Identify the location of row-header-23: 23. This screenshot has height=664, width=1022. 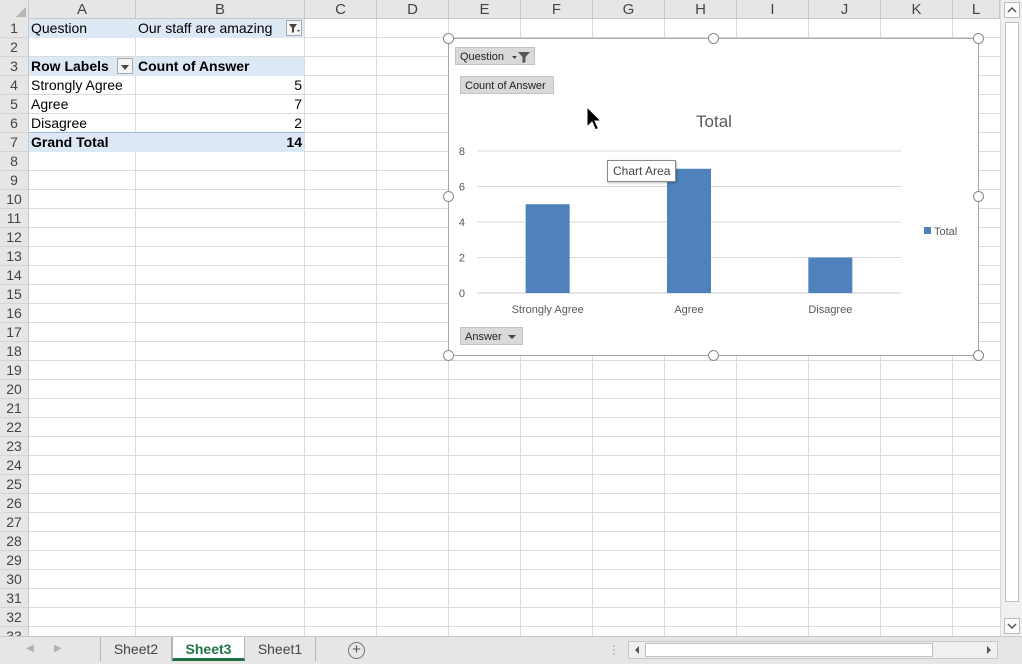
(14, 446).